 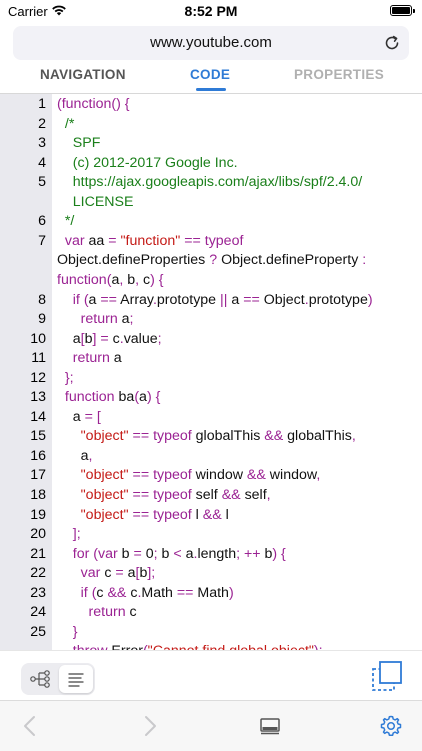 I want to click on code-text: /*, so click(x=65, y=124).